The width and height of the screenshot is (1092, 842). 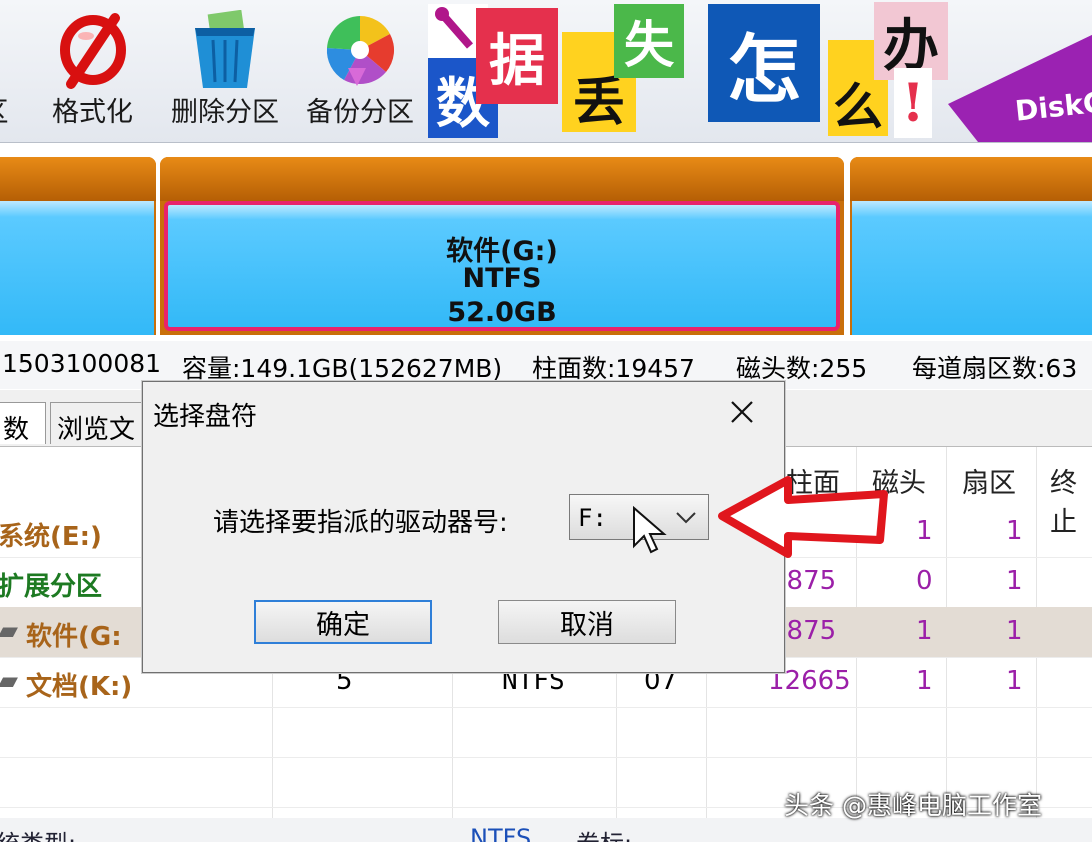 What do you see at coordinates (686, 518) in the screenshot?
I see `chevron-down-icon` at bounding box center [686, 518].